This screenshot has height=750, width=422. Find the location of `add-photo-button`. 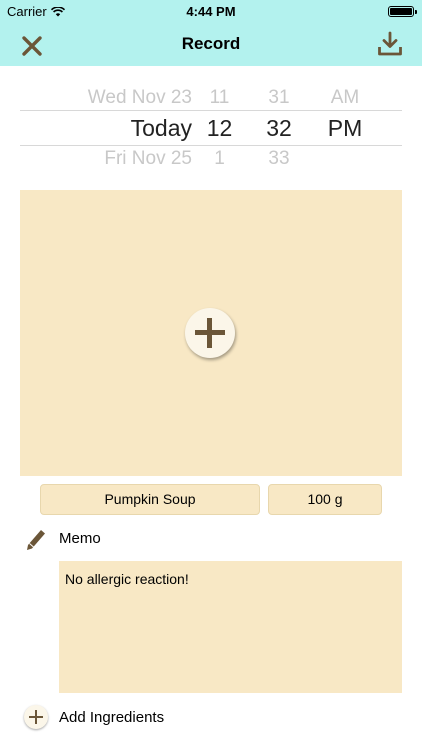

add-photo-button is located at coordinates (210, 333).